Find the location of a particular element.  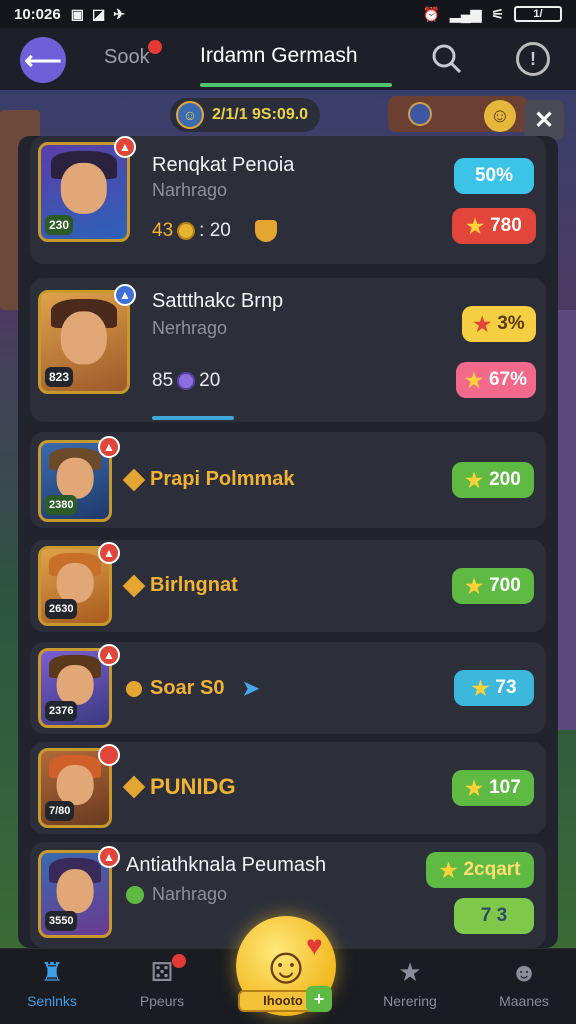

info-button: ! is located at coordinates (533, 59).